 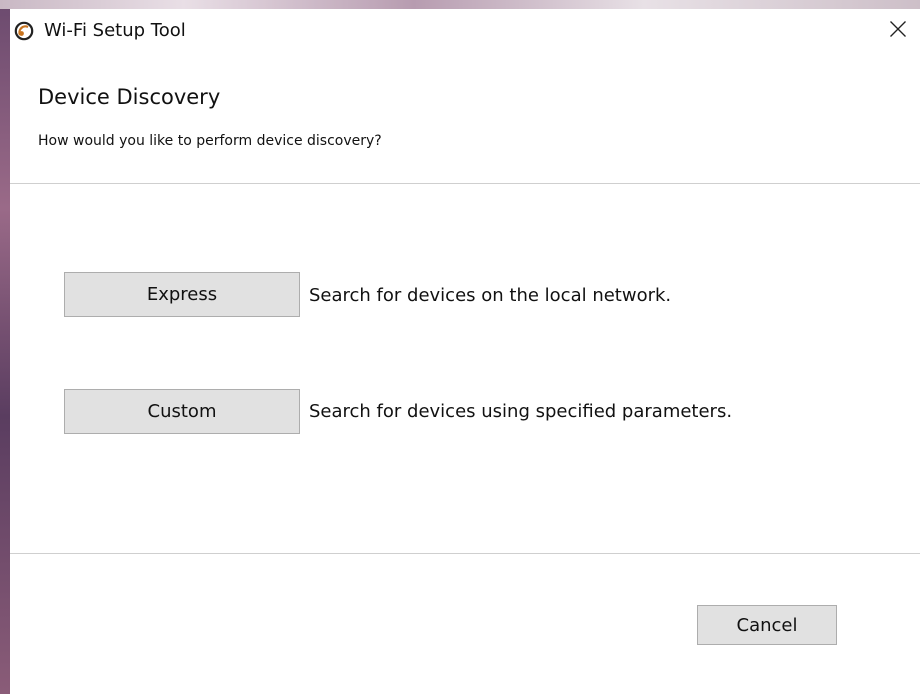 I want to click on close-button, so click(x=898, y=31).